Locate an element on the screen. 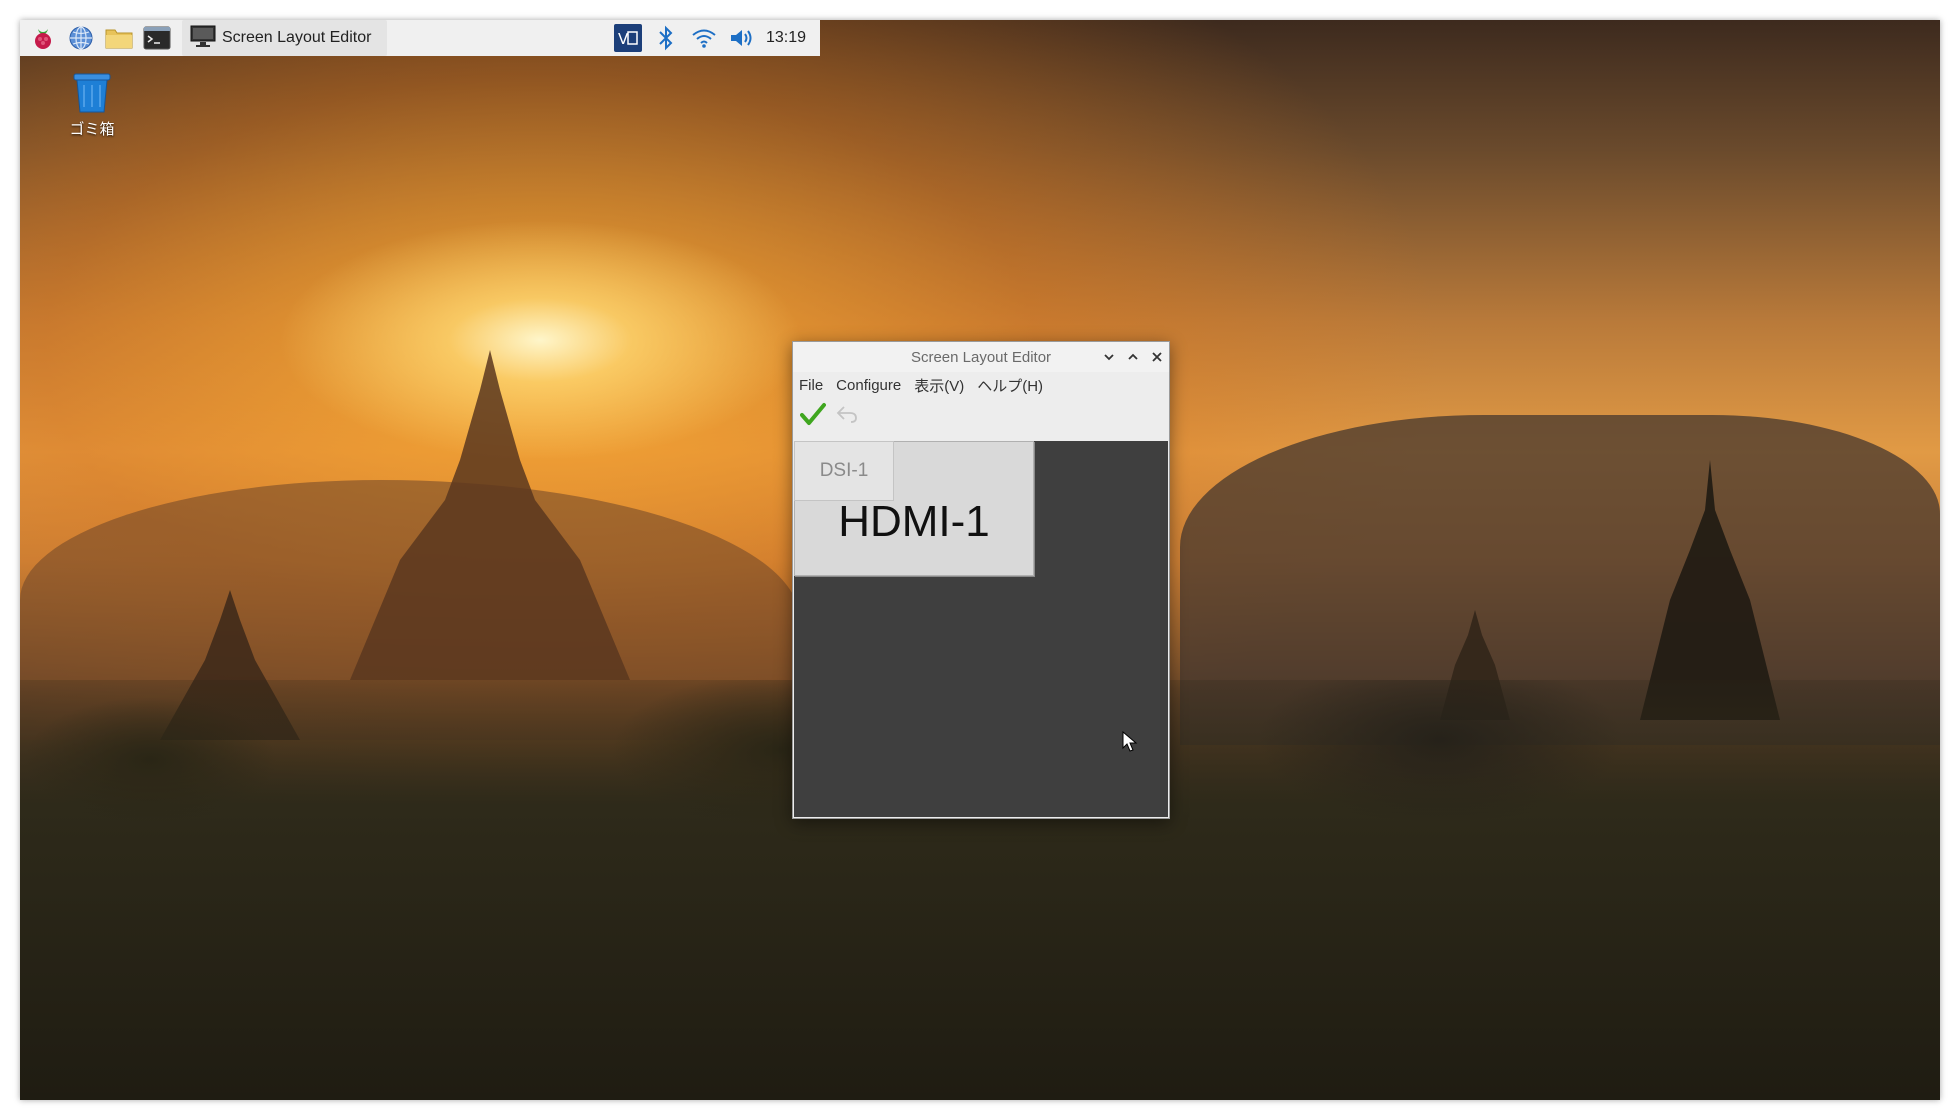  desktop-trash-label: ゴミ箱 is located at coordinates (92, 129).